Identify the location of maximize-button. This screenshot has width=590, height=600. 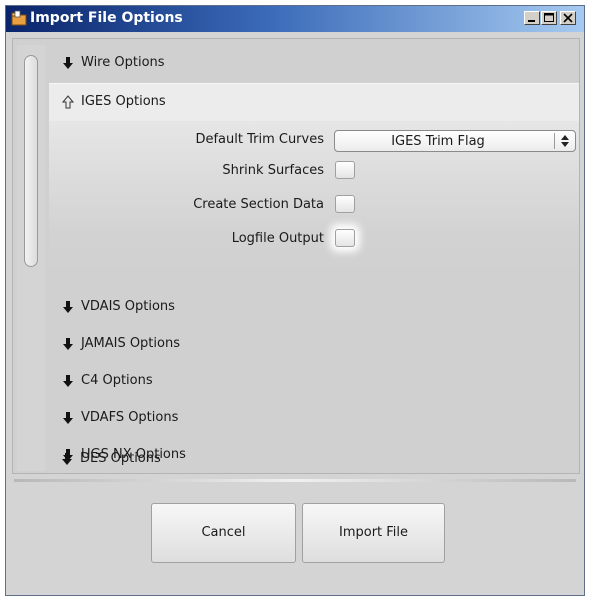
(549, 18).